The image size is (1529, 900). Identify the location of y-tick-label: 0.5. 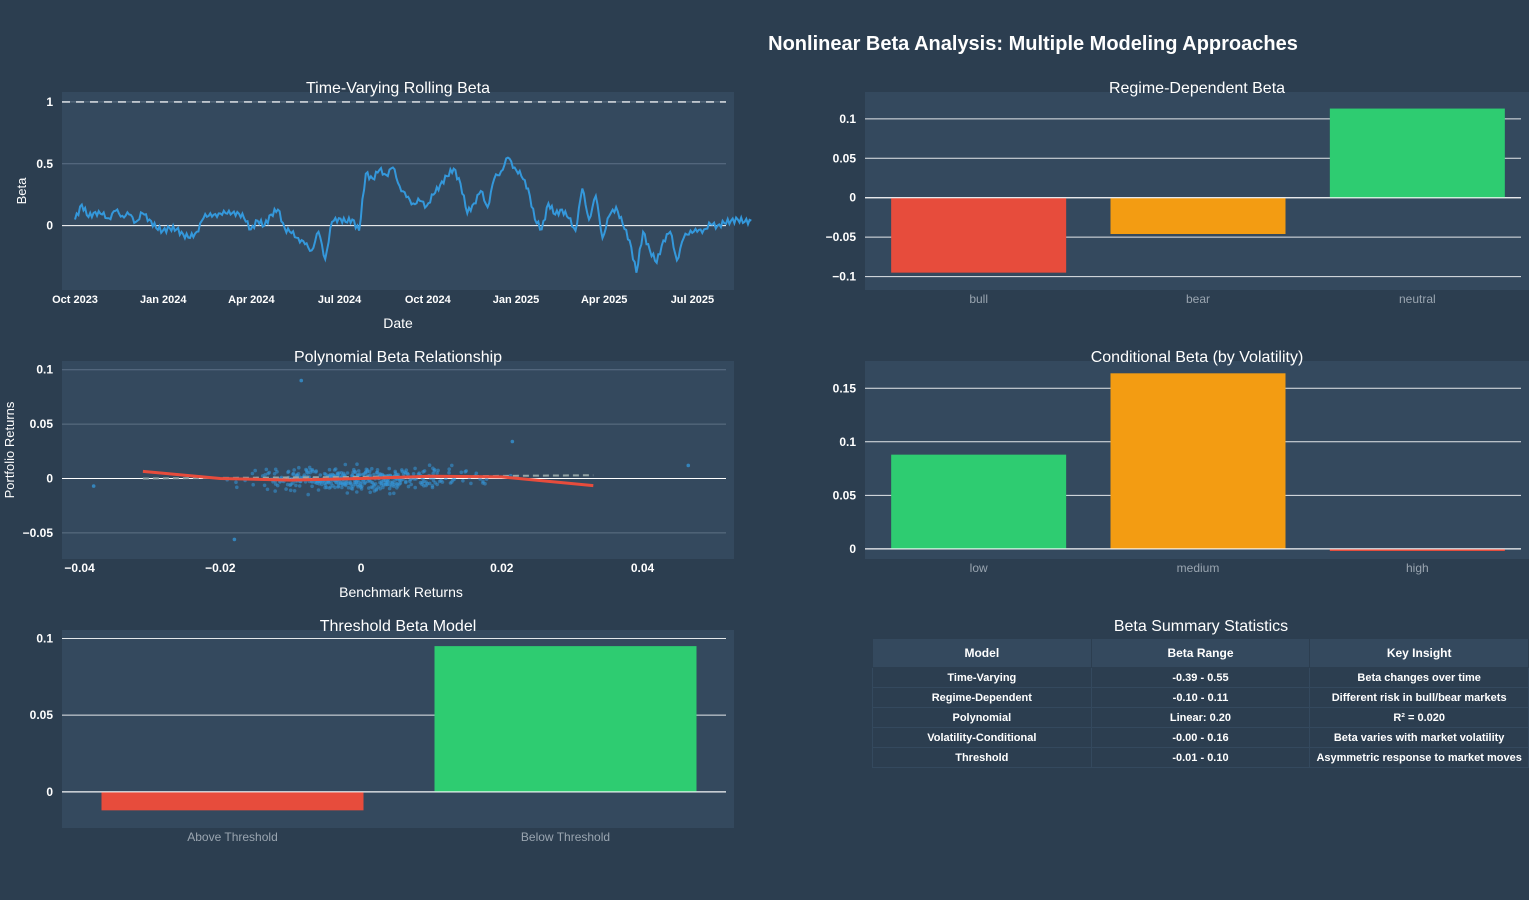
(44, 164).